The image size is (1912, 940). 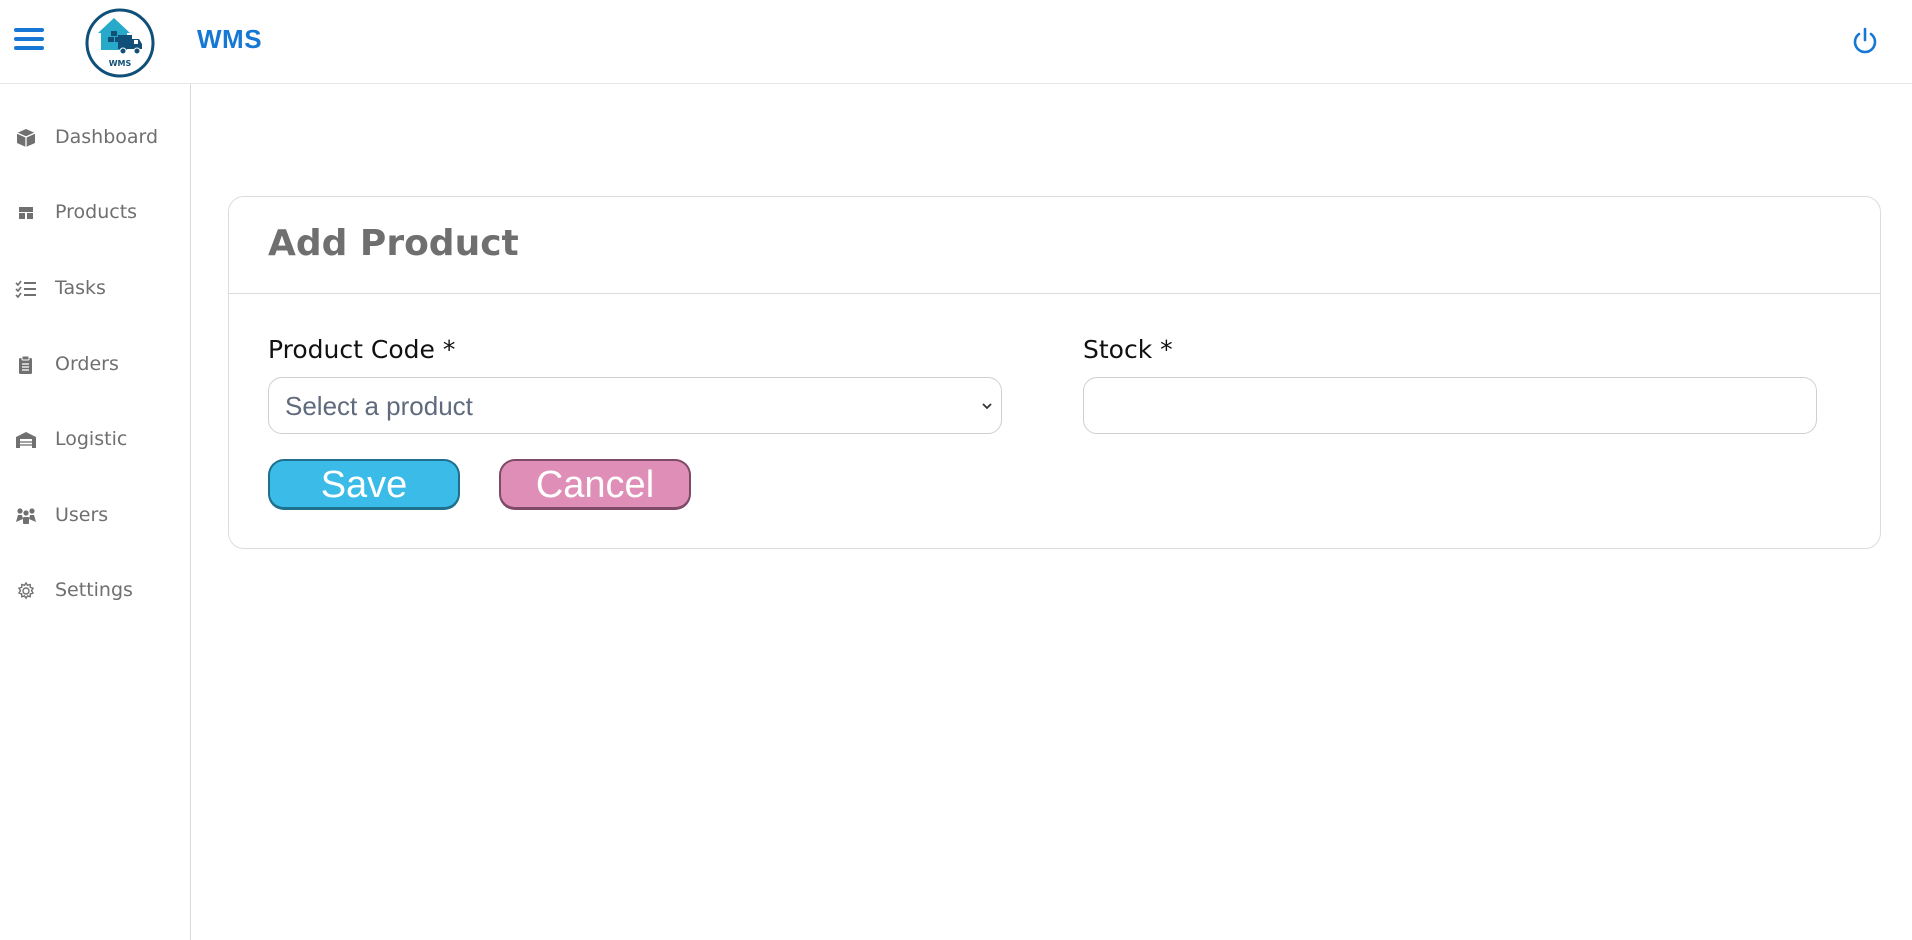 What do you see at coordinates (120, 63) in the screenshot?
I see `svg-text: WMS` at bounding box center [120, 63].